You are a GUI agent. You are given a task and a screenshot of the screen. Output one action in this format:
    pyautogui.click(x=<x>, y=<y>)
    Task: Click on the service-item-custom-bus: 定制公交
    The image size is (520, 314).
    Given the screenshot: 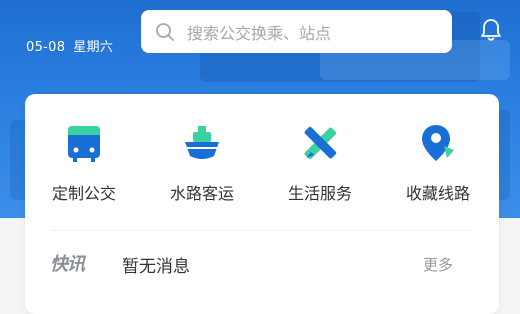 What is the action you would take?
    pyautogui.click(x=84, y=159)
    